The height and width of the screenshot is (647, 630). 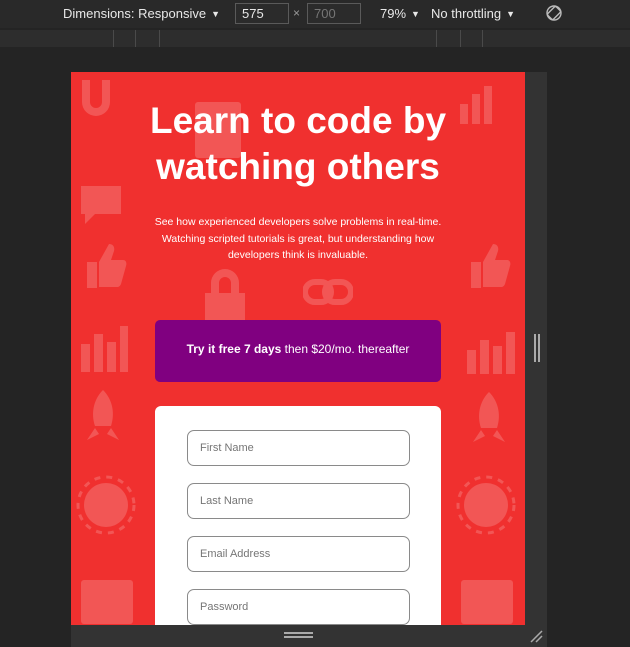 I want to click on zoom-dropdown: 79% ▼, so click(x=400, y=13).